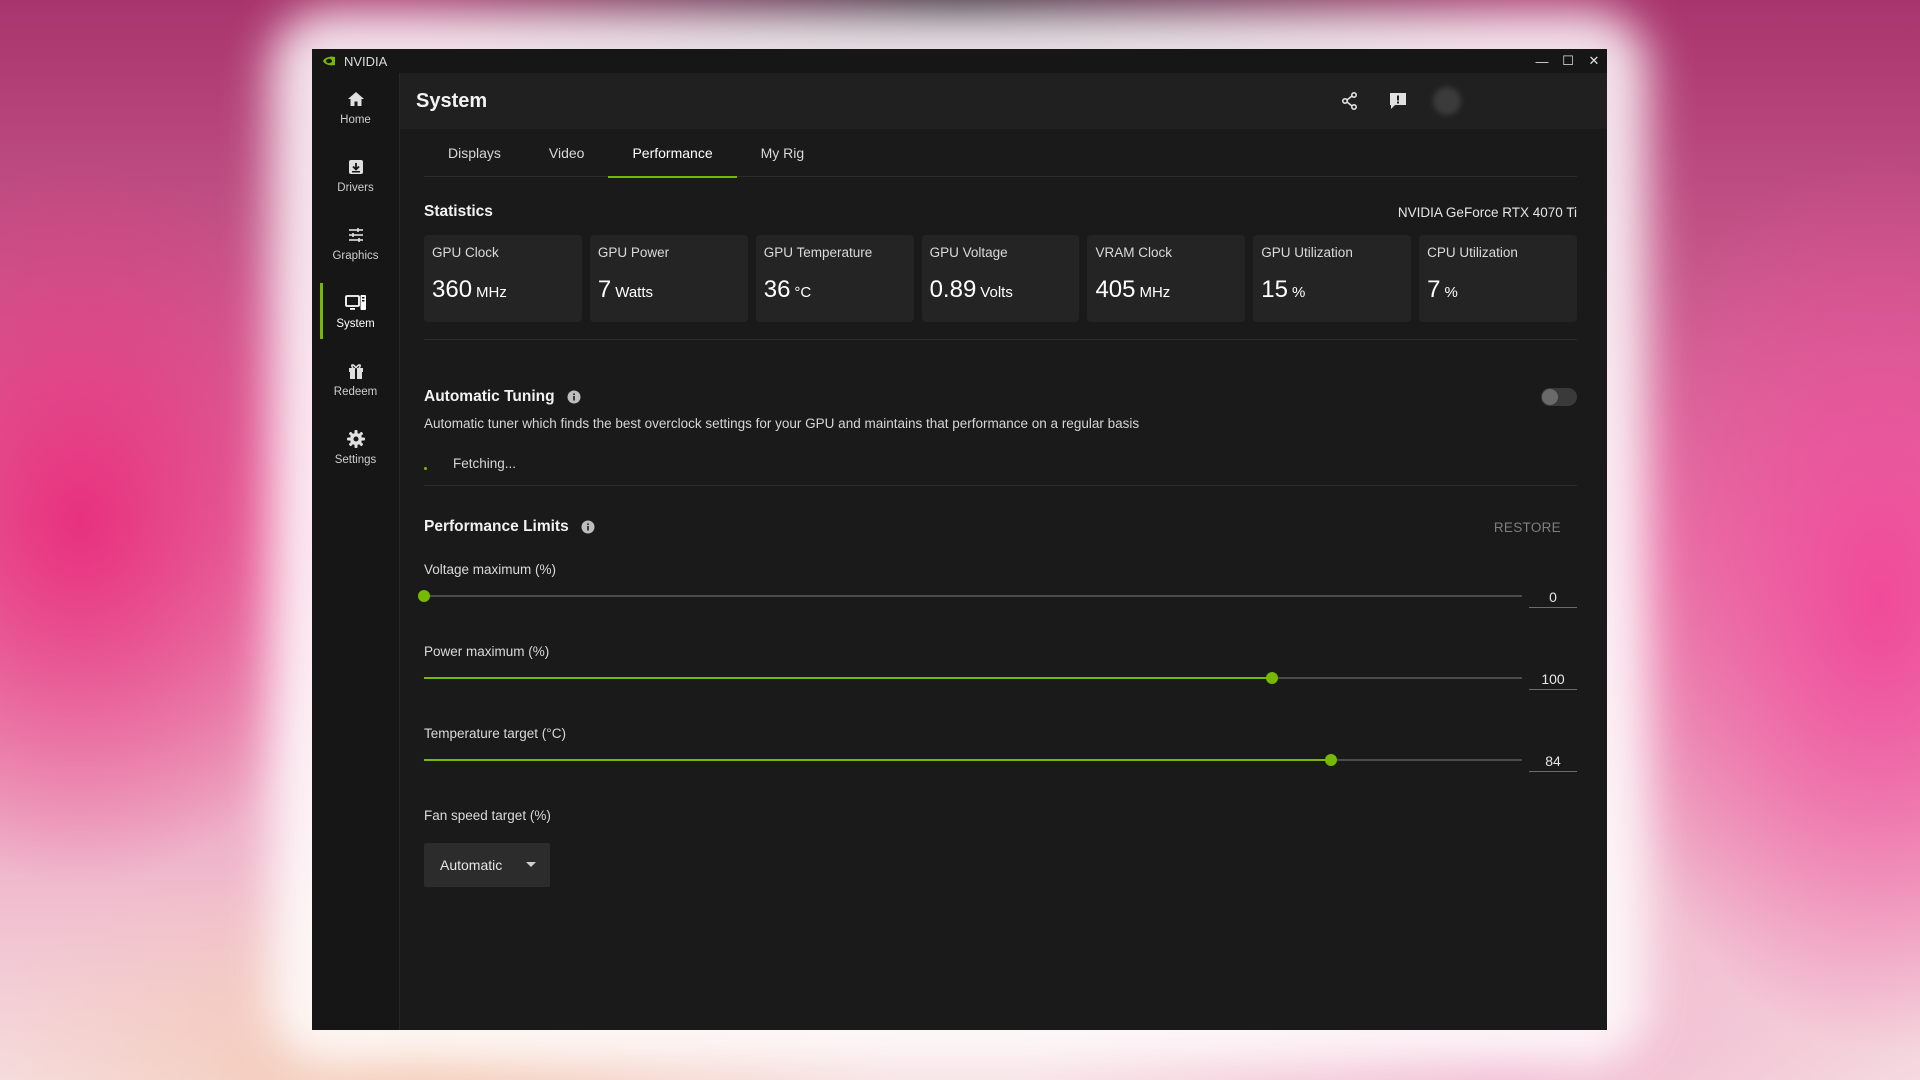 The image size is (1920, 1080). I want to click on stat-label: GPU Power, so click(633, 252).